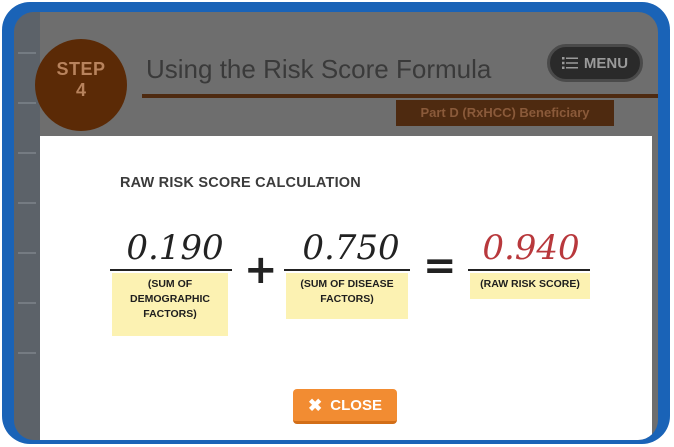 Image resolution: width=674 pixels, height=447 pixels. Describe the element at coordinates (81, 69) in the screenshot. I see `step-word: STEP` at that location.